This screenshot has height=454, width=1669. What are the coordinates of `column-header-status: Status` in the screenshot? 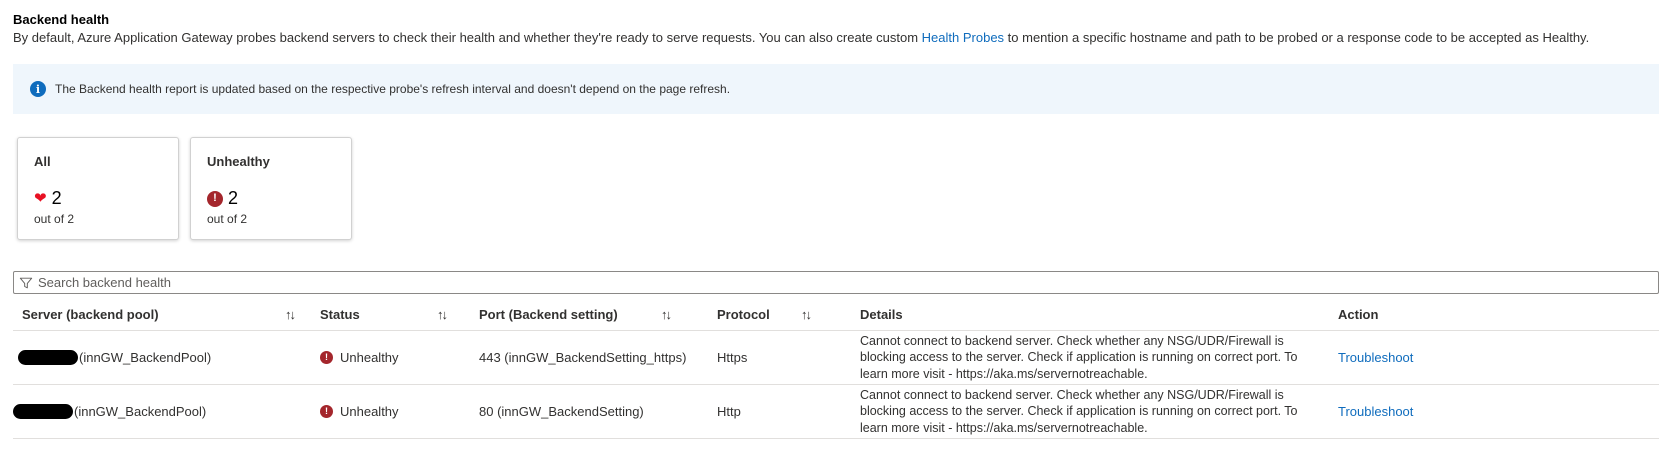 It's located at (340, 314).